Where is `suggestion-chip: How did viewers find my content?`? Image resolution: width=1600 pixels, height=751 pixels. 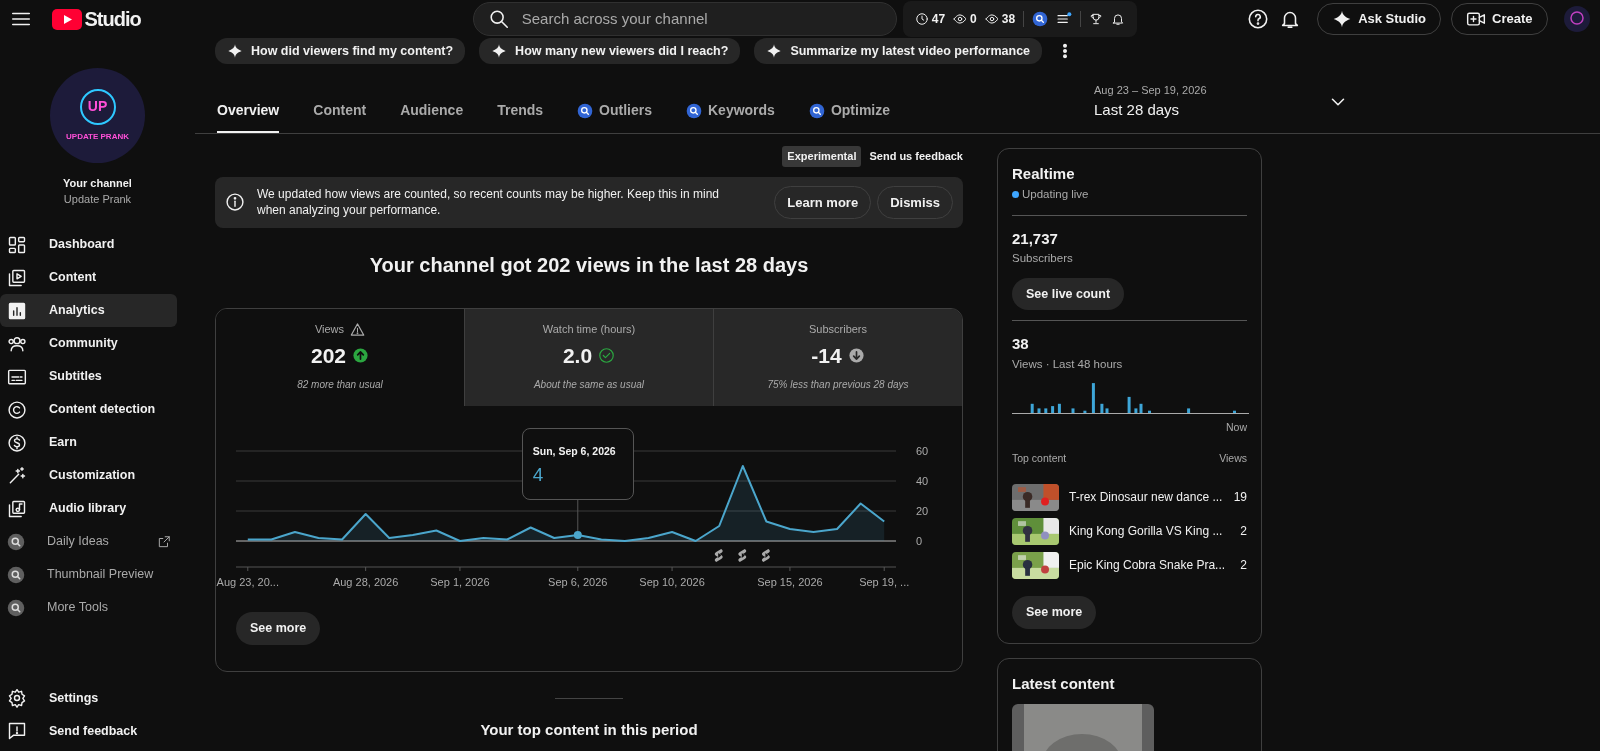
suggestion-chip: How did viewers find my content? is located at coordinates (340, 51).